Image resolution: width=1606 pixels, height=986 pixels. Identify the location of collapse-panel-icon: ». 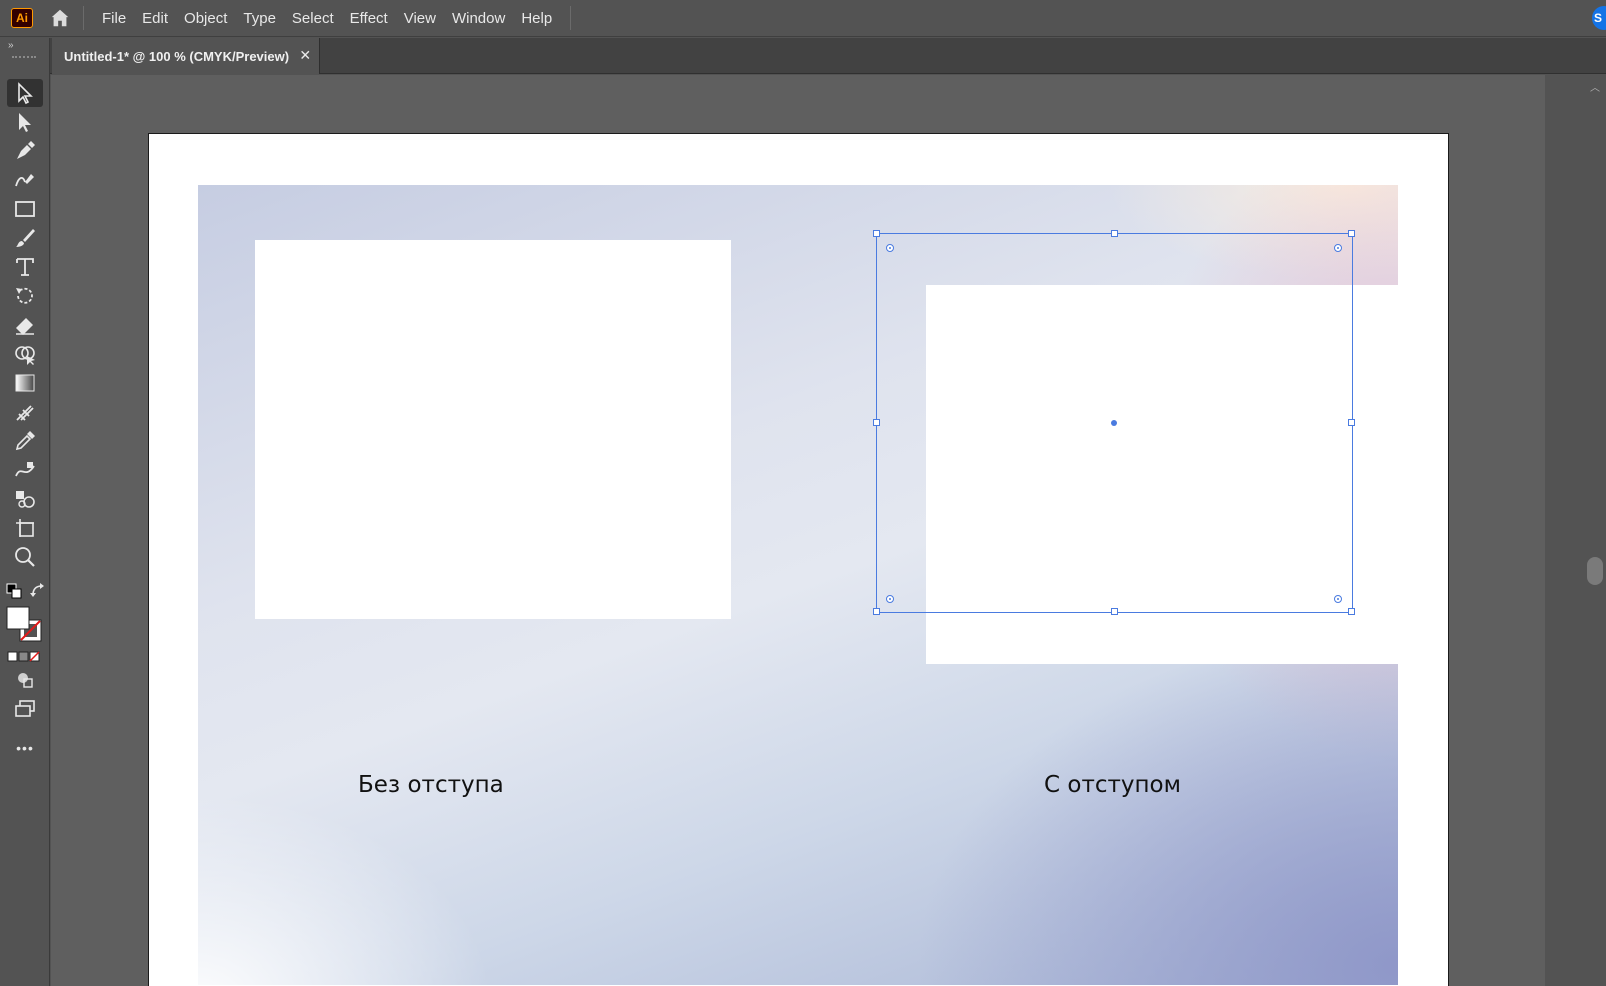
(11, 45).